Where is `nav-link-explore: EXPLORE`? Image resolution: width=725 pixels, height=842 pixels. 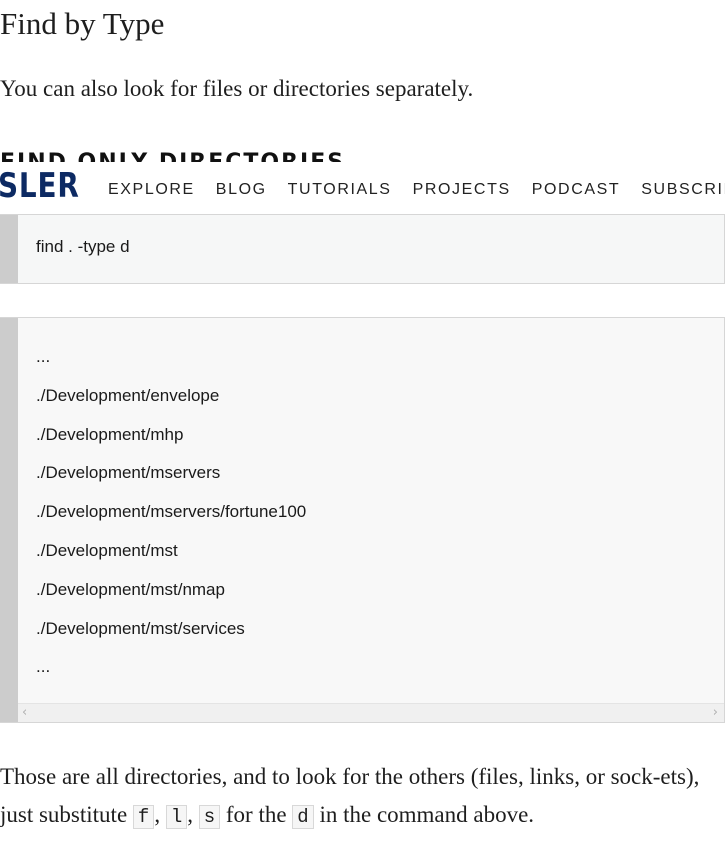
nav-link-explore: EXPLORE is located at coordinates (151, 190).